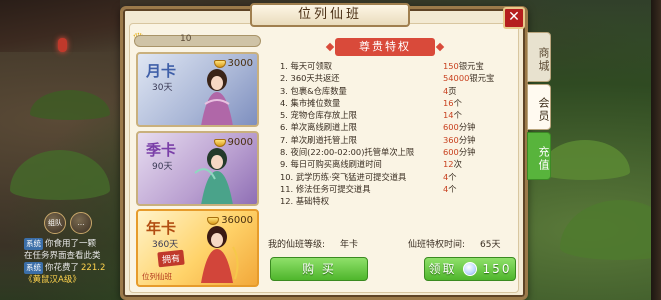  I want to click on card-days: 90天, so click(162, 167).